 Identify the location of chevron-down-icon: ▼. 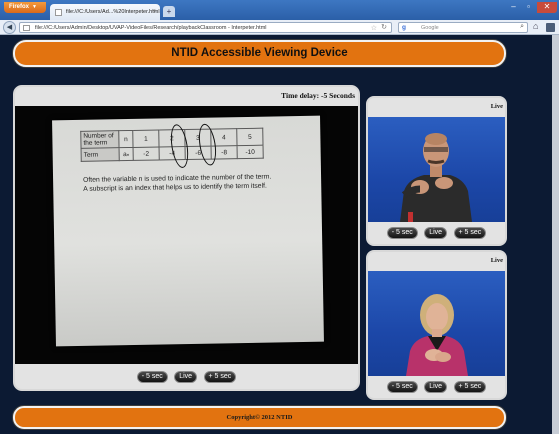
(34, 7).